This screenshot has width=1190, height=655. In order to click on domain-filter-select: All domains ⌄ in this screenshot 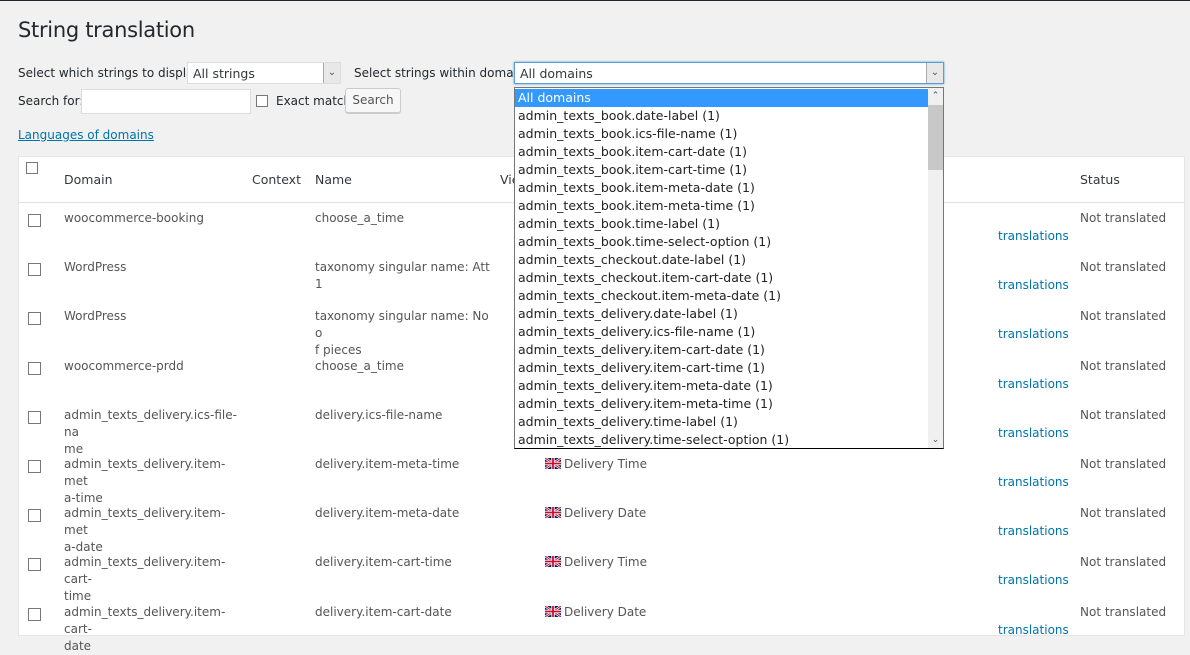, I will do `click(729, 73)`.